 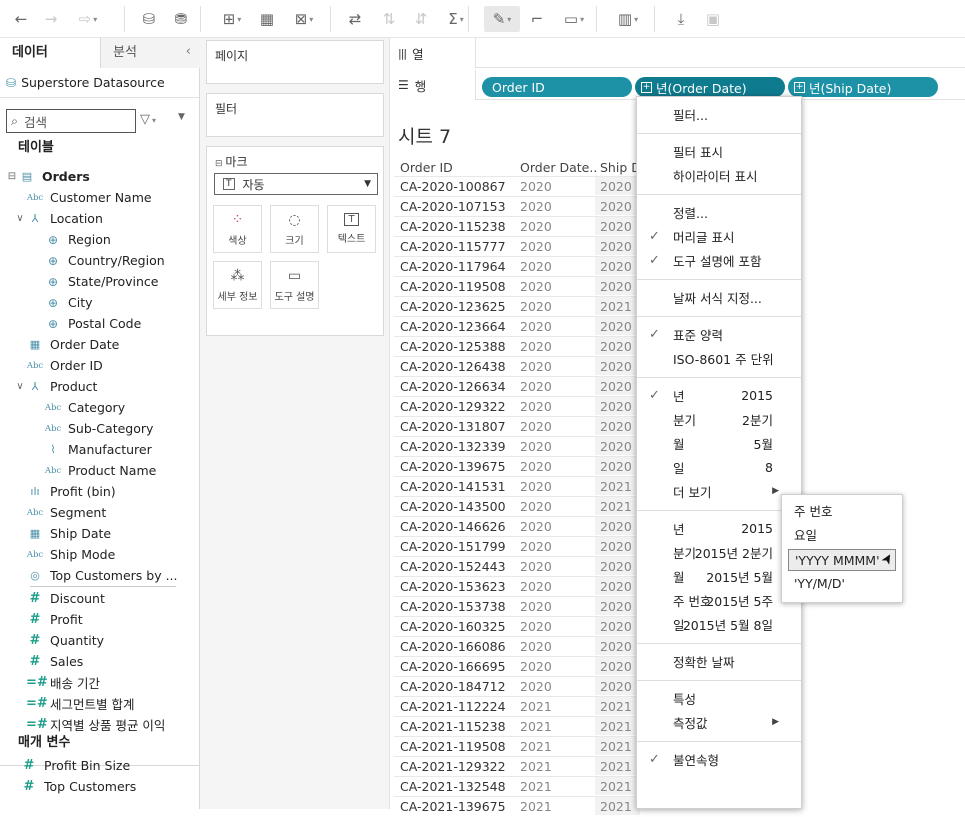 I want to click on table-row: CA-2020-166086 2020 2020, so click(x=515, y=647).